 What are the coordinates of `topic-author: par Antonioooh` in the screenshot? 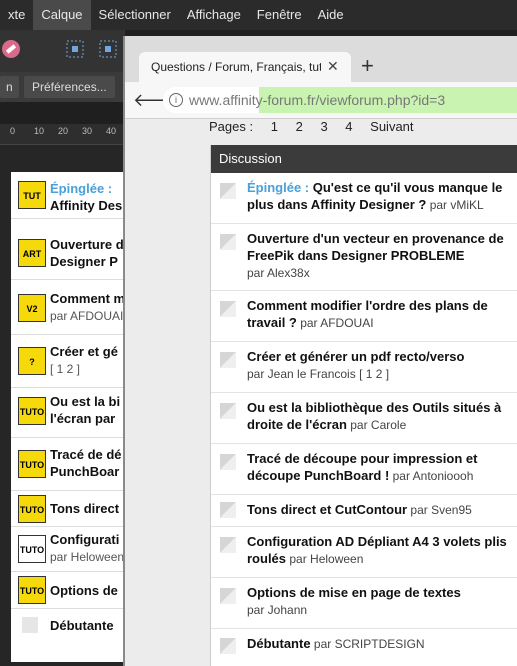 It's located at (431, 476).